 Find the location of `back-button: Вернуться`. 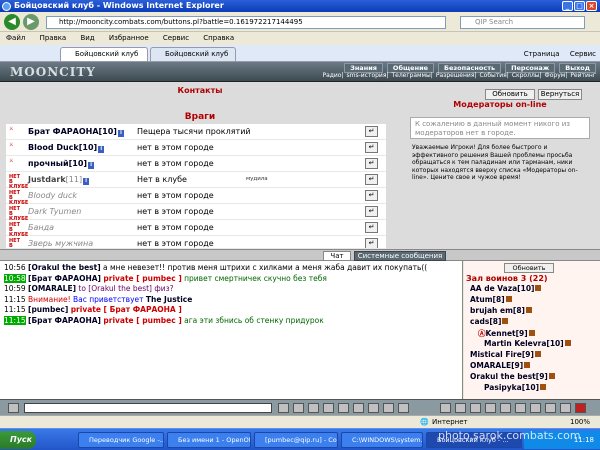

back-button: Вернуться is located at coordinates (560, 94).